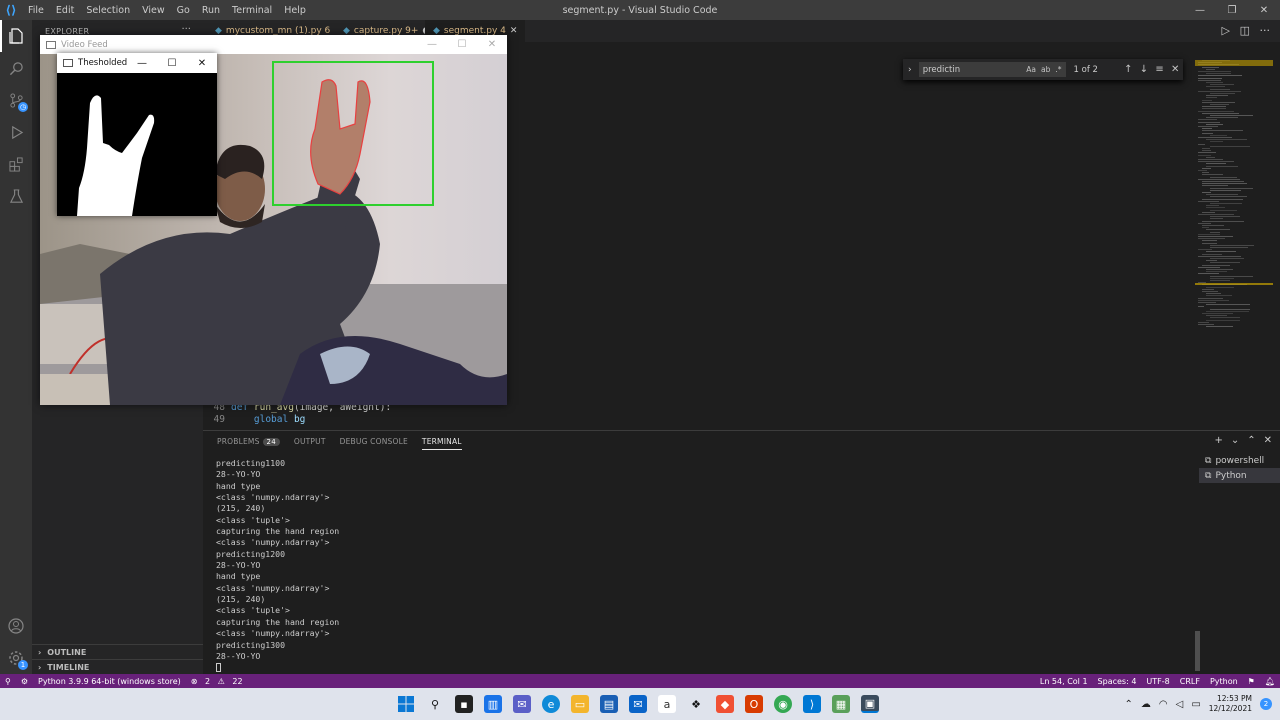 The width and height of the screenshot is (1280, 720). What do you see at coordinates (16, 164) in the screenshot?
I see `extensions-icon` at bounding box center [16, 164].